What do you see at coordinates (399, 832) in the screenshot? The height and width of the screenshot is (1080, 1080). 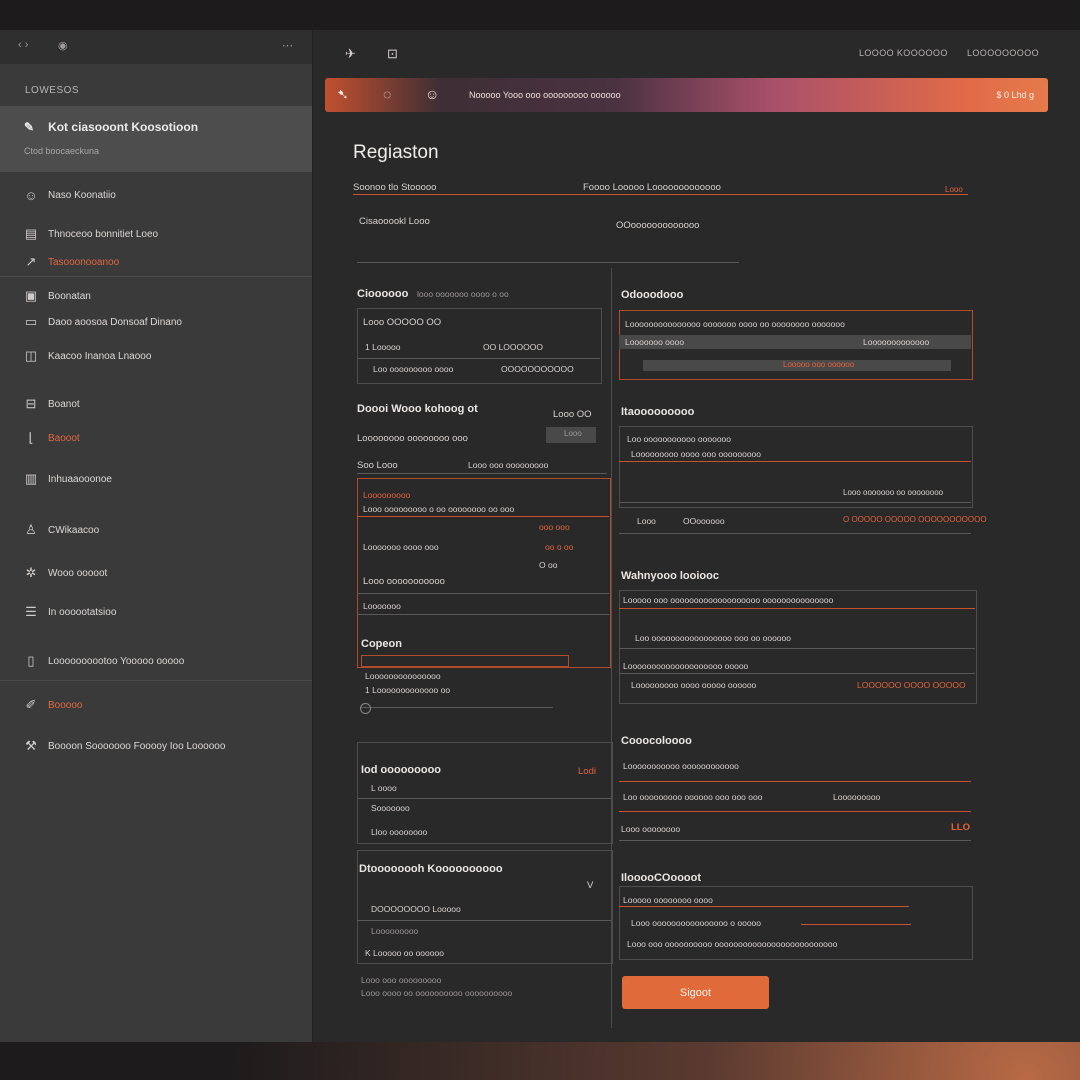 I see `left-sec5-row2: Lloo oooooooo` at bounding box center [399, 832].